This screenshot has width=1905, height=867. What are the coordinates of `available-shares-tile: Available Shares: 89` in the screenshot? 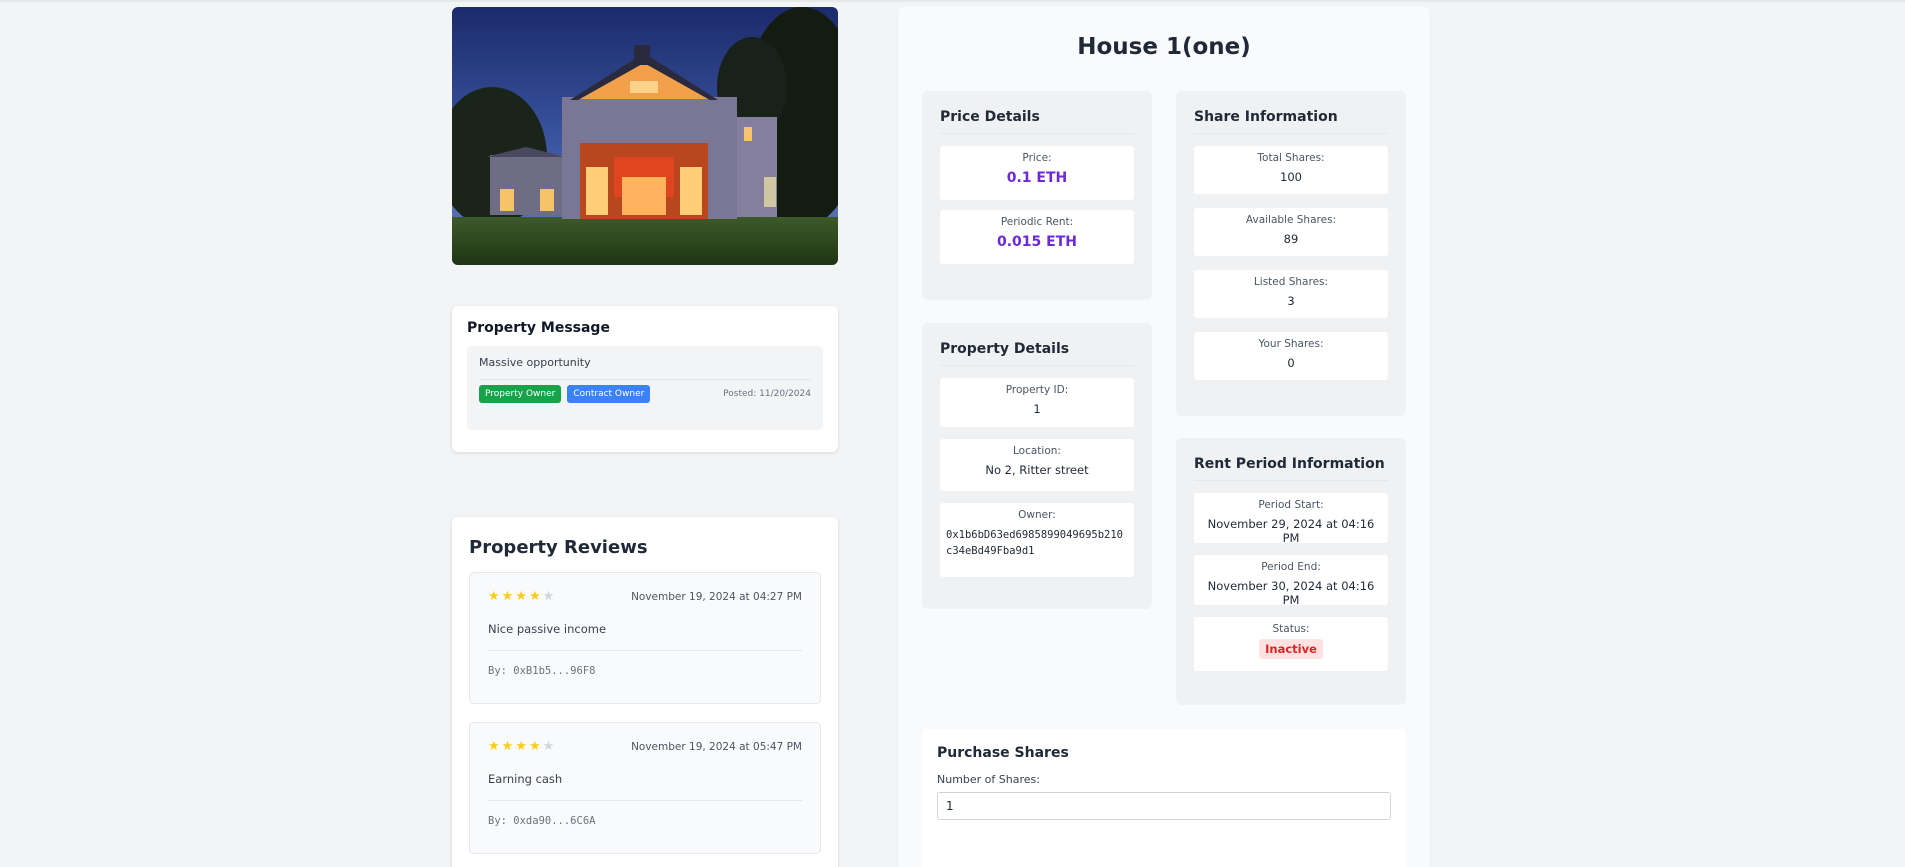 It's located at (1291, 232).